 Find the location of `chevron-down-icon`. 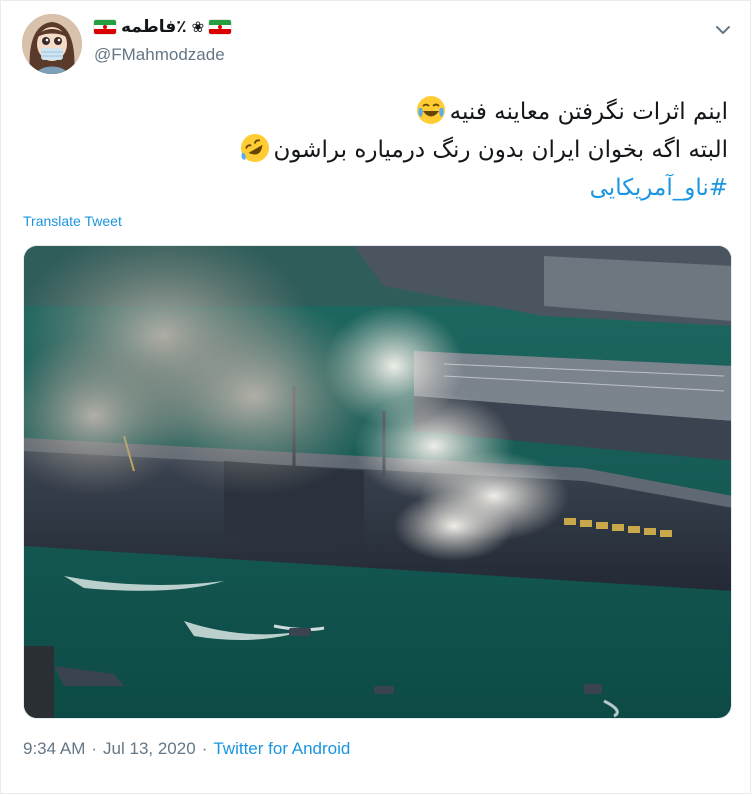

chevron-down-icon is located at coordinates (723, 30).